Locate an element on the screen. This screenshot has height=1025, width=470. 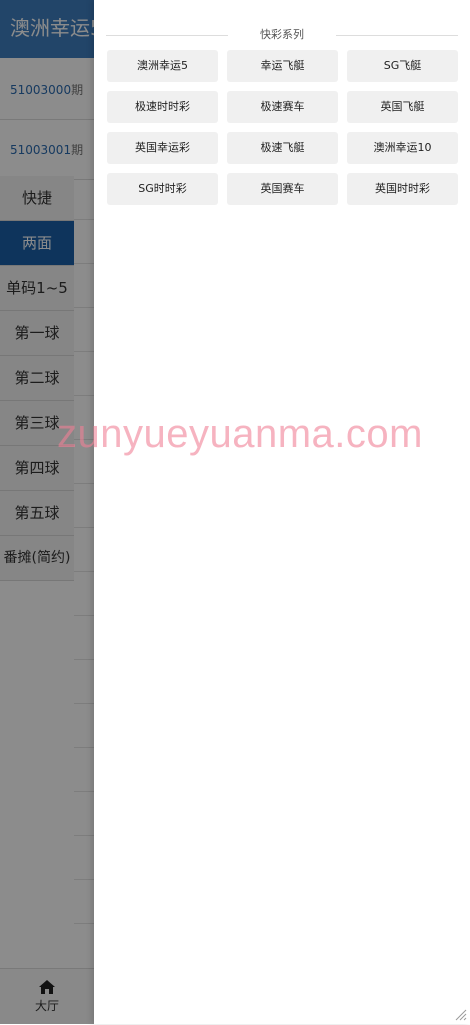
game-button: 极速赛车 is located at coordinates (282, 107).